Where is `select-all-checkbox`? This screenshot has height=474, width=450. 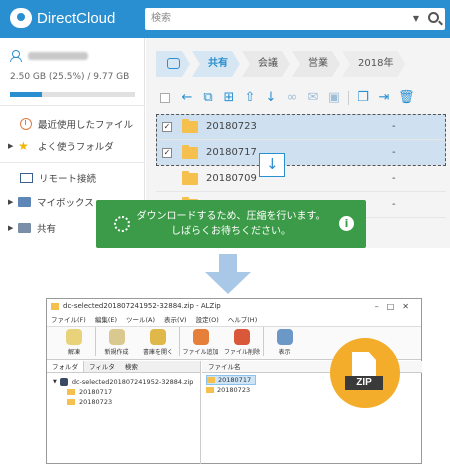 select-all-checkbox is located at coordinates (165, 98).